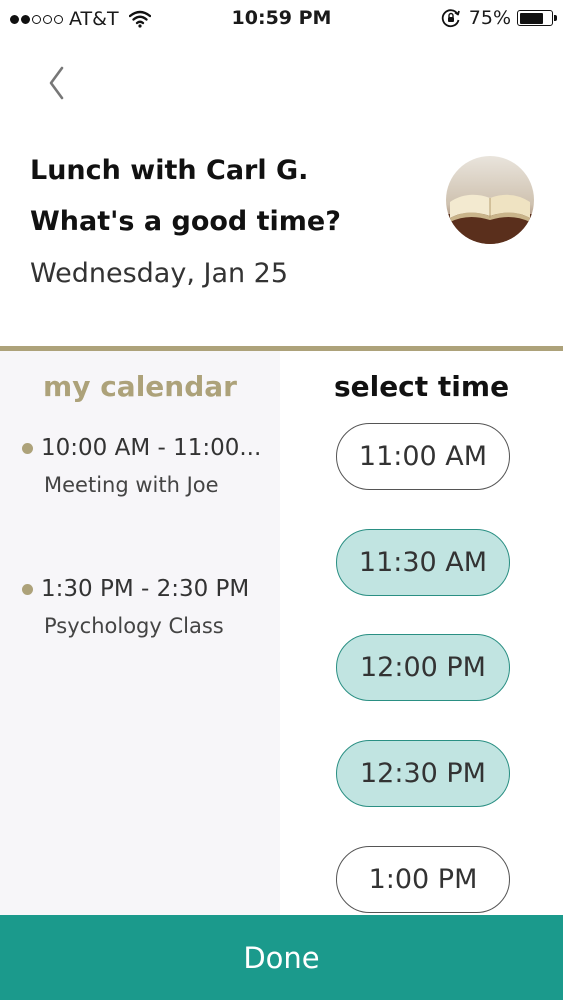  I want to click on back-chevron-icon, so click(59, 83).